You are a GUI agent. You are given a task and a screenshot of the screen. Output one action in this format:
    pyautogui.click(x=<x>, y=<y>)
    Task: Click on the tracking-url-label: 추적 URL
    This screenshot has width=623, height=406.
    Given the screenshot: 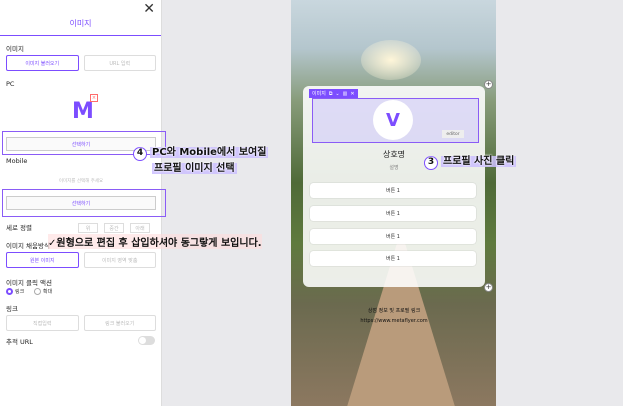 What is the action you would take?
    pyautogui.click(x=19, y=342)
    